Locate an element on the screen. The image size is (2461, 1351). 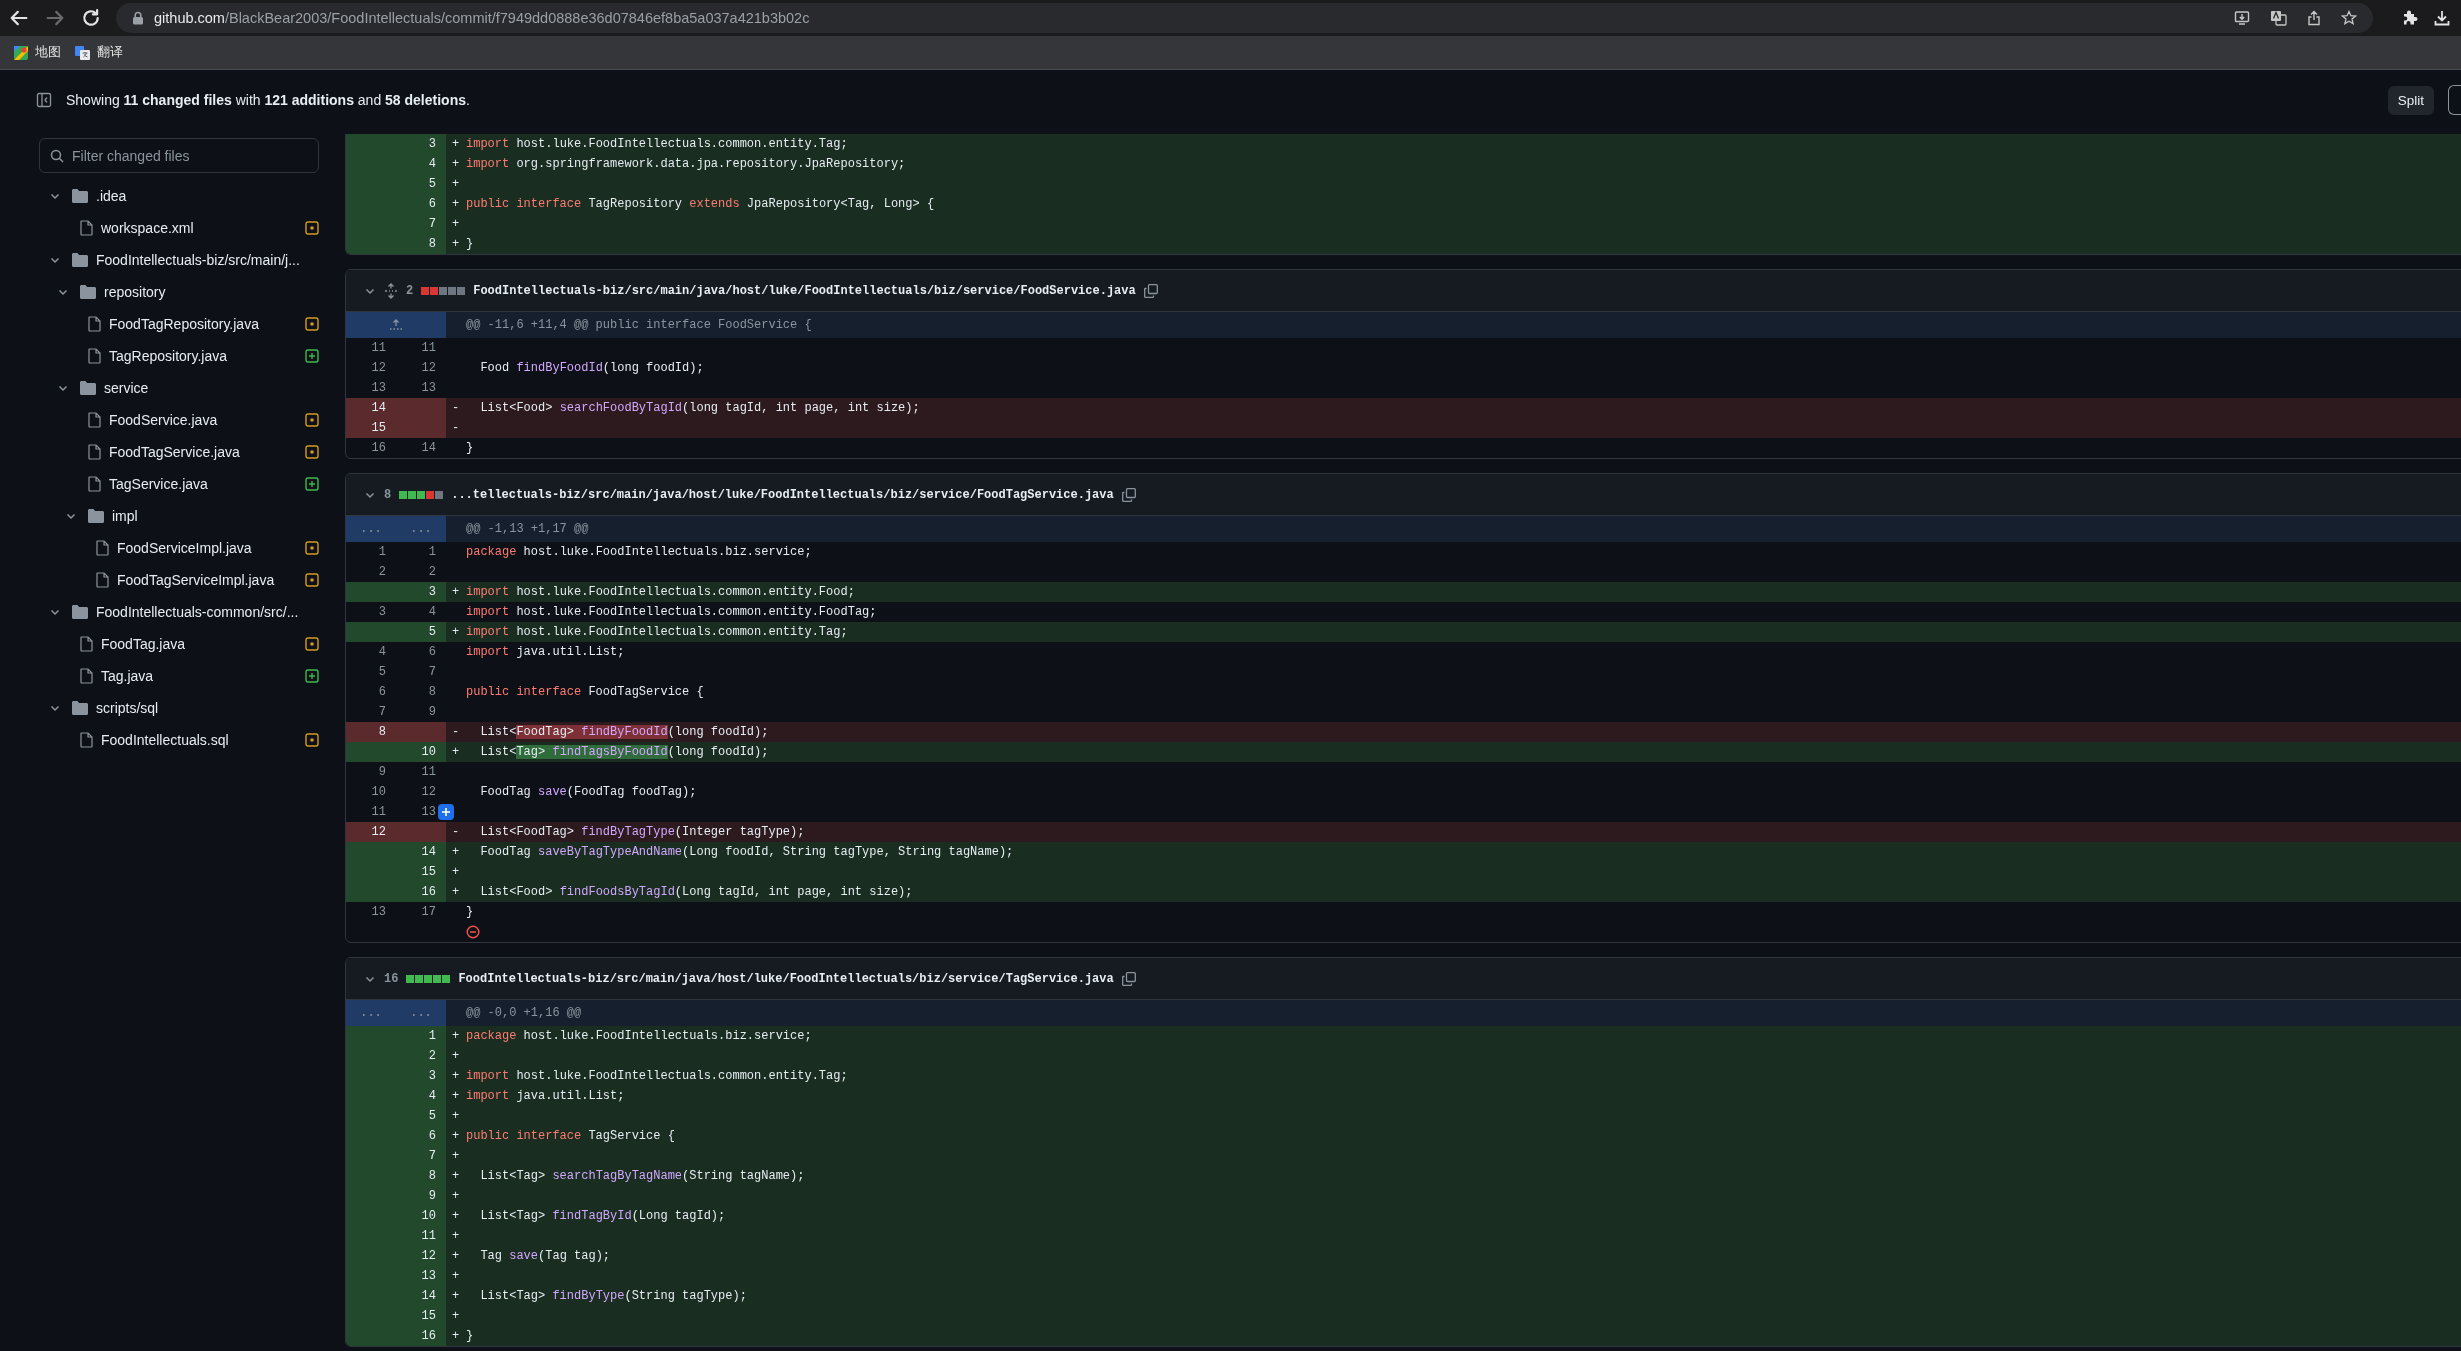
code-line: - is located at coordinates (456, 428).